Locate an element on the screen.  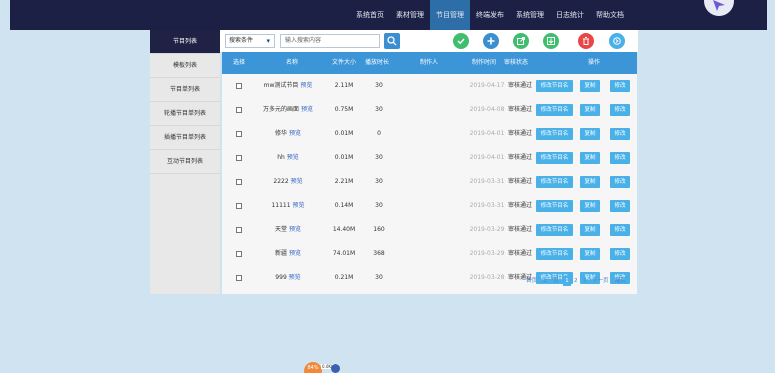
import-button is located at coordinates (551, 41).